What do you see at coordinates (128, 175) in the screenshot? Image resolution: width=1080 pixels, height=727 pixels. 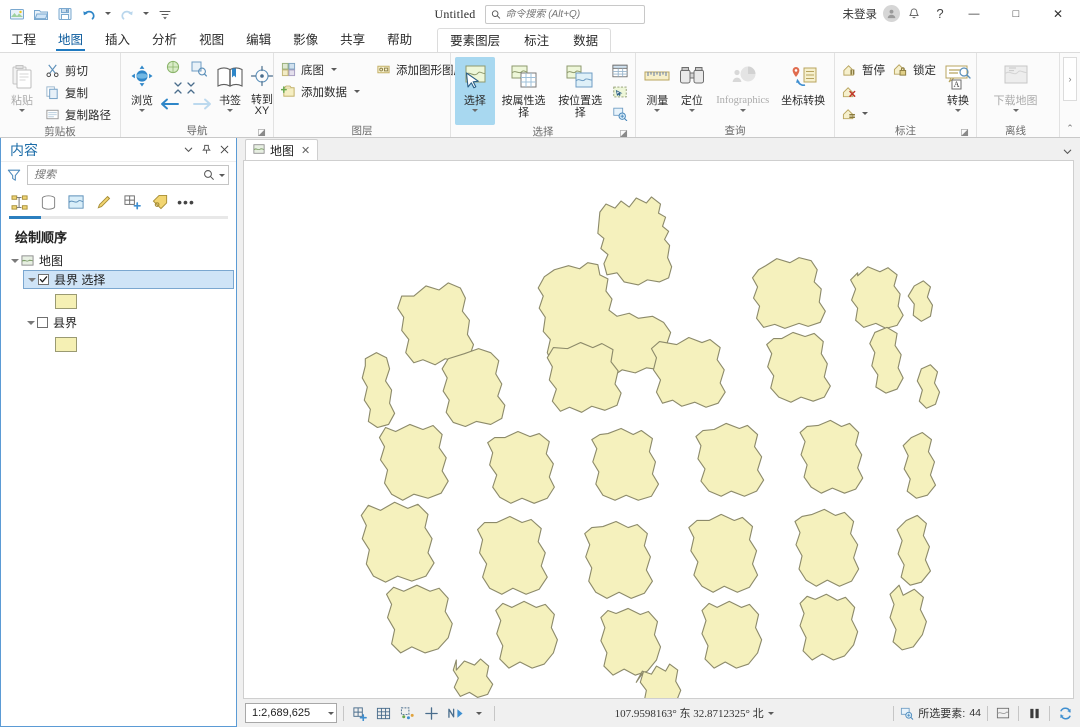 I see `contents-search-box` at bounding box center [128, 175].